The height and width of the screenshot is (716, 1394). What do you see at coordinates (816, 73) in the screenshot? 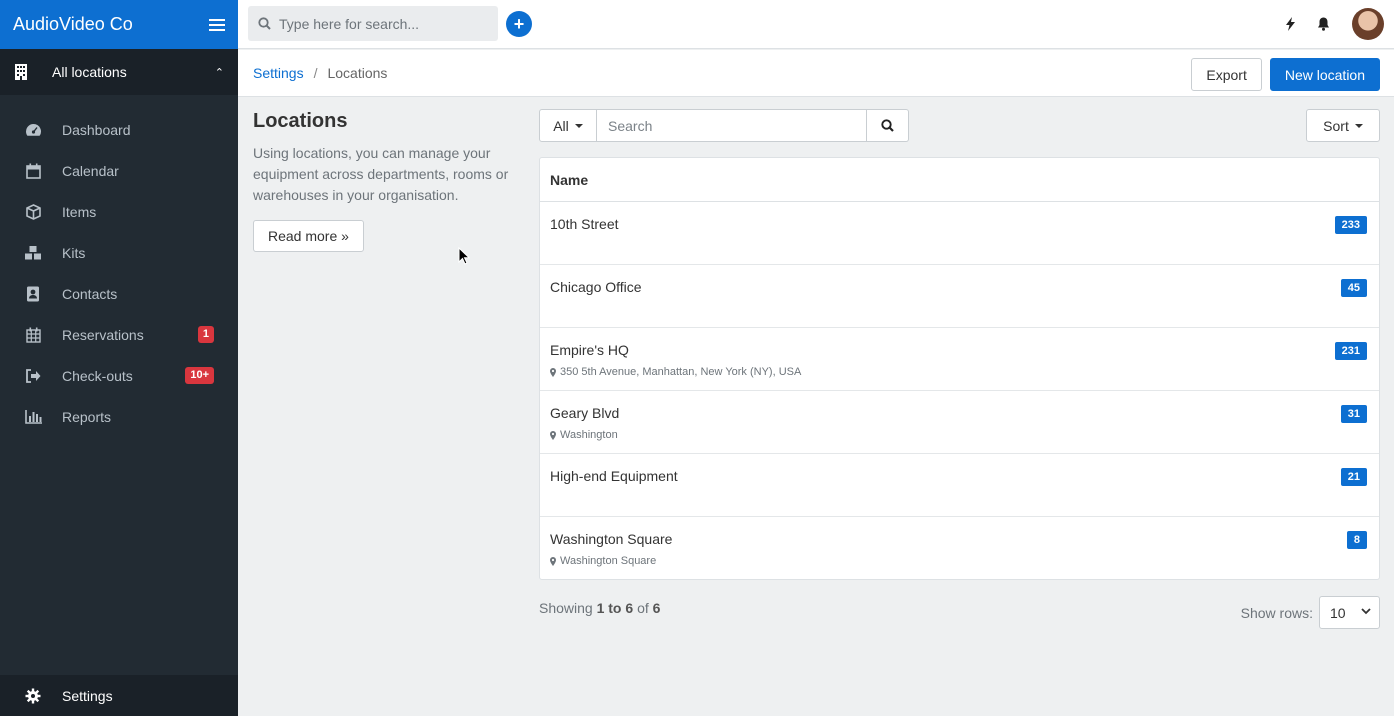
I see `breadcrumb-bar: Settings / Locations Export New location` at bounding box center [816, 73].